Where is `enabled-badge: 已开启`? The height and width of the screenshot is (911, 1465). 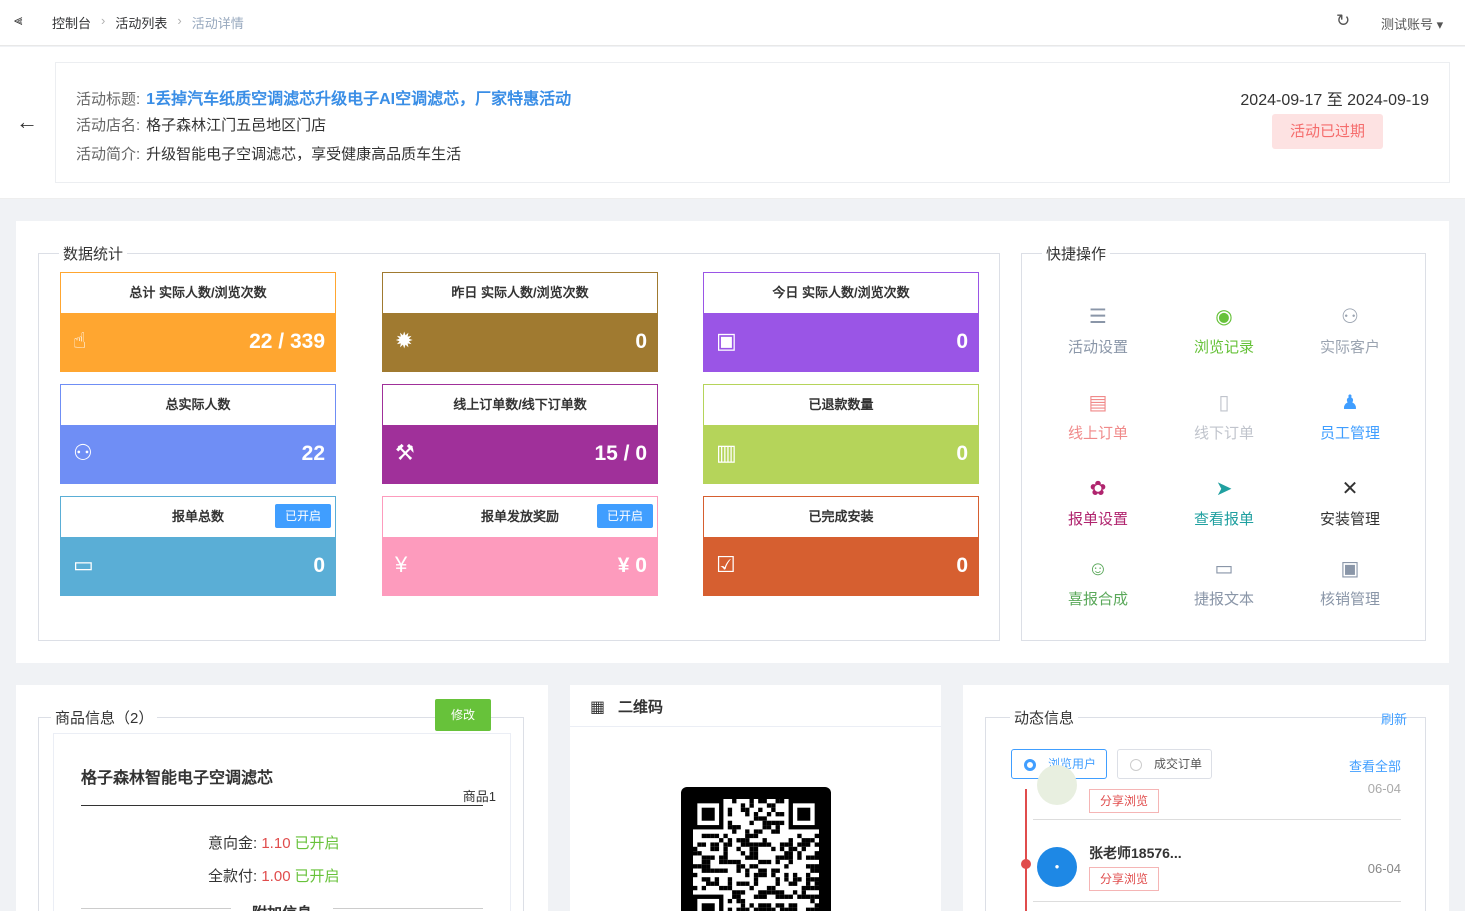
enabled-badge: 已开启 is located at coordinates (624, 516).